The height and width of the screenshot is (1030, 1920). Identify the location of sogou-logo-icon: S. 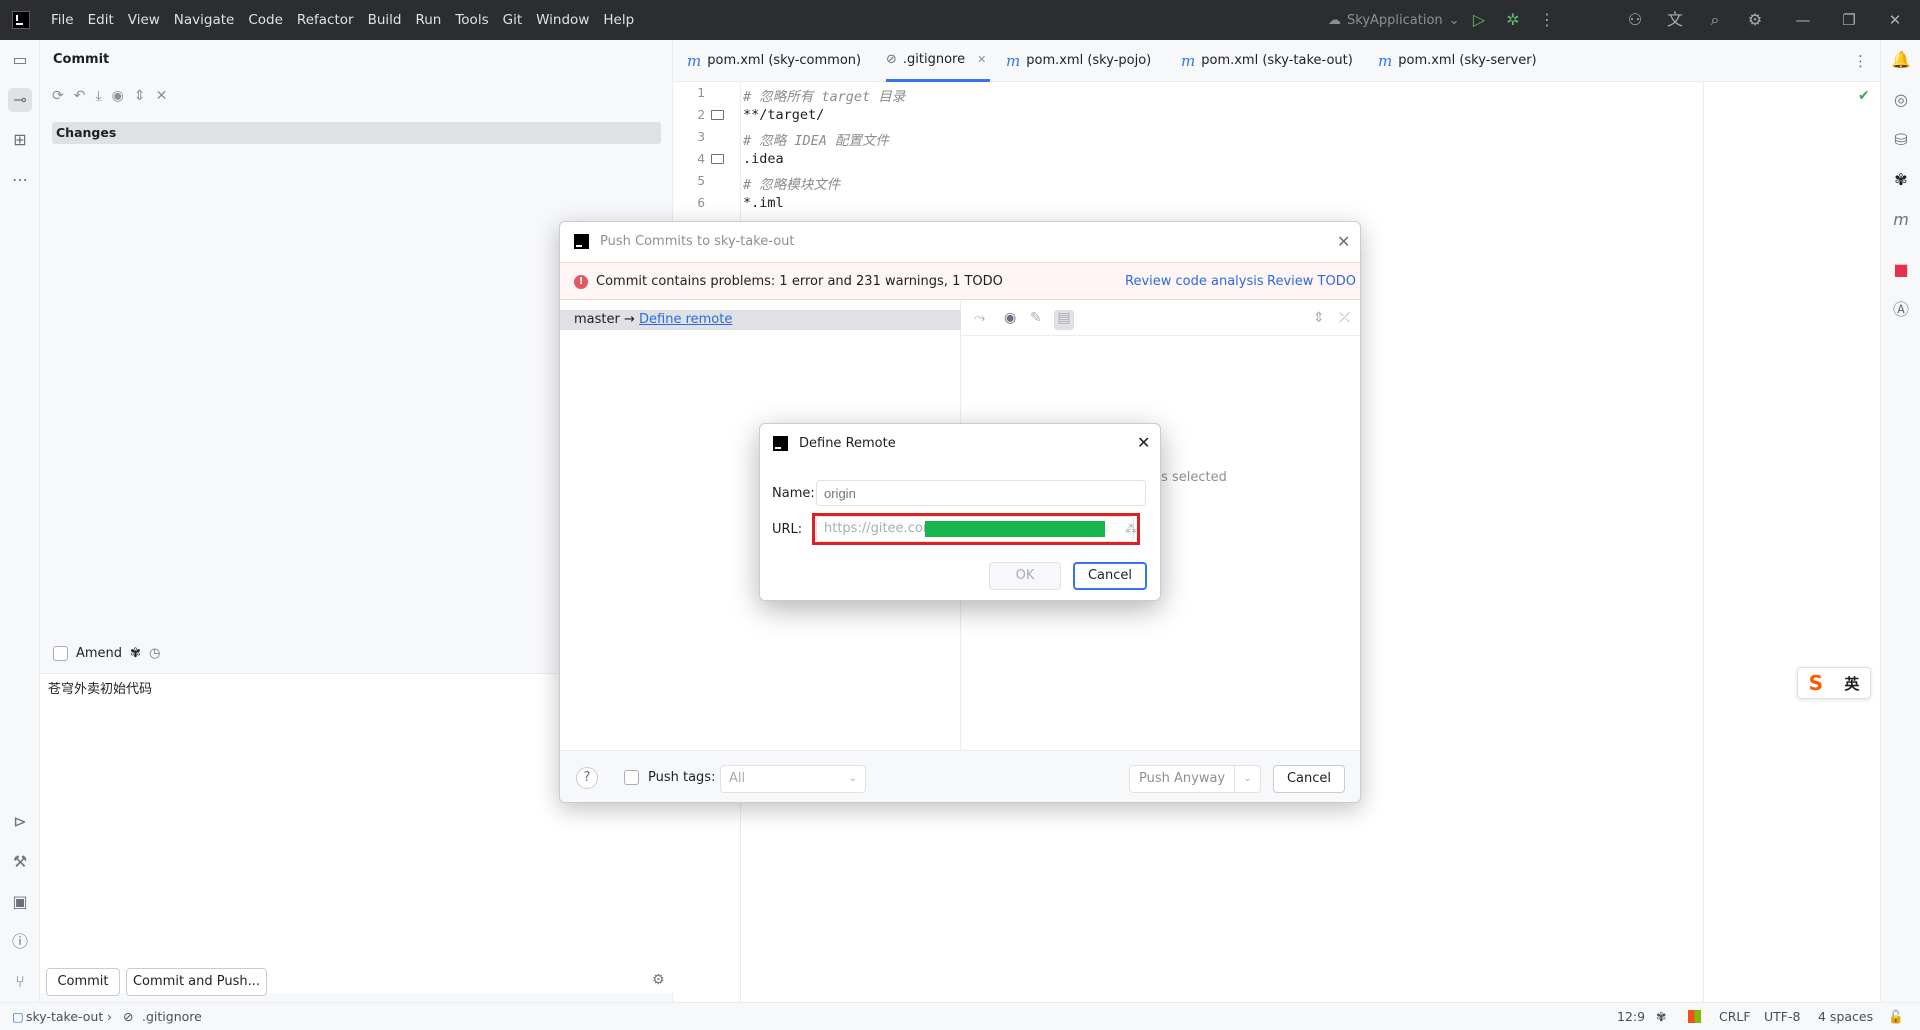
(1816, 683).